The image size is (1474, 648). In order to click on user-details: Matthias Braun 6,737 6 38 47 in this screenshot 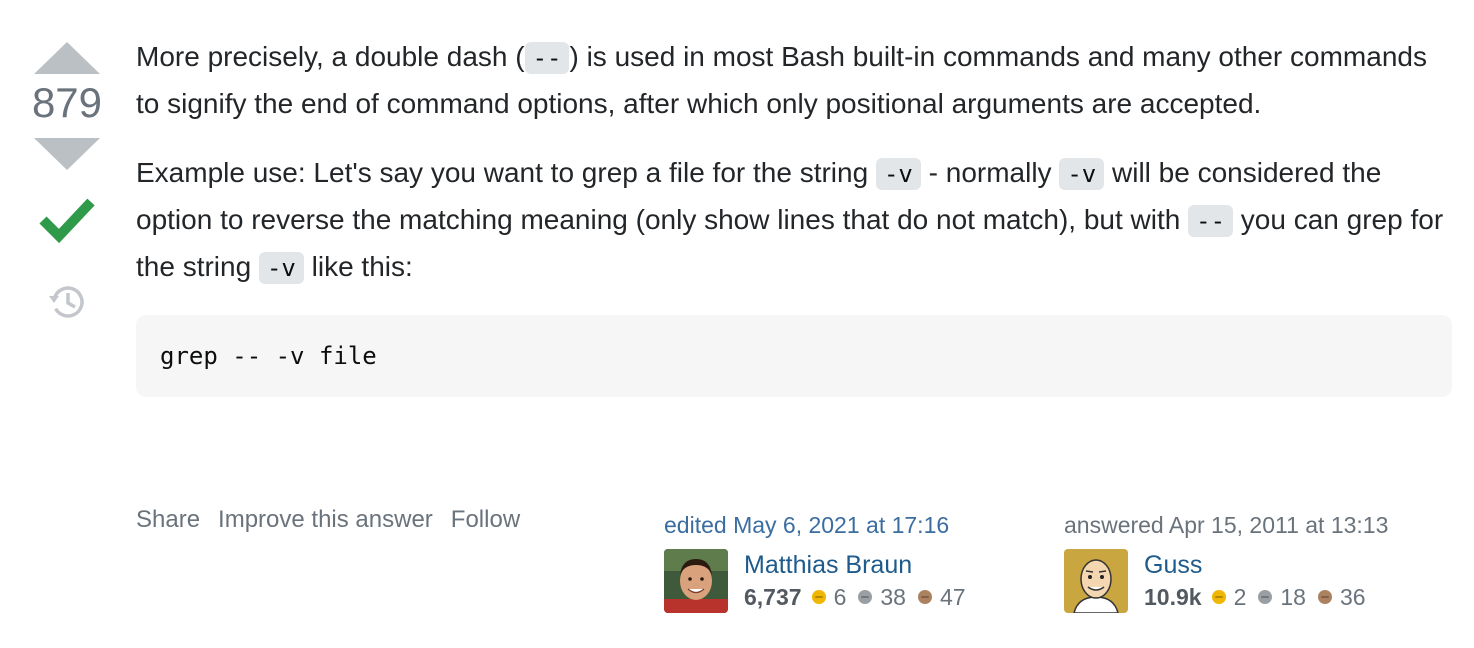, I will do `click(861, 581)`.